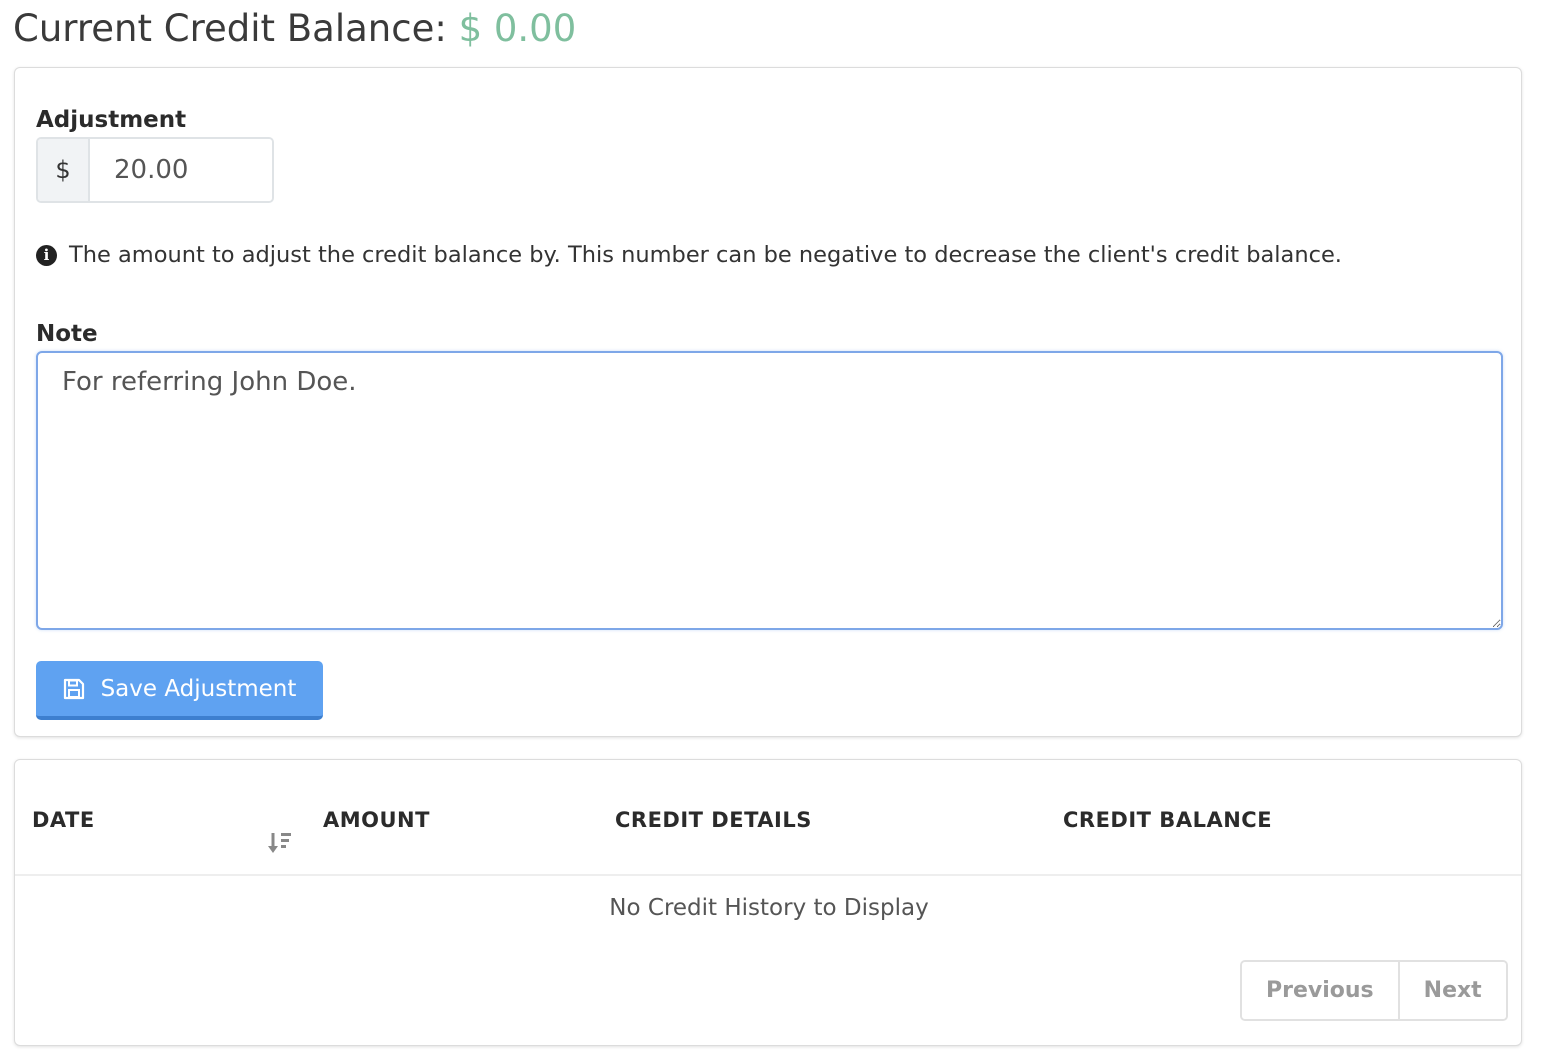 This screenshot has height=1061, width=1543. Describe the element at coordinates (230, 28) in the screenshot. I see `credit-balance-label: Current Credit Balance:` at that location.